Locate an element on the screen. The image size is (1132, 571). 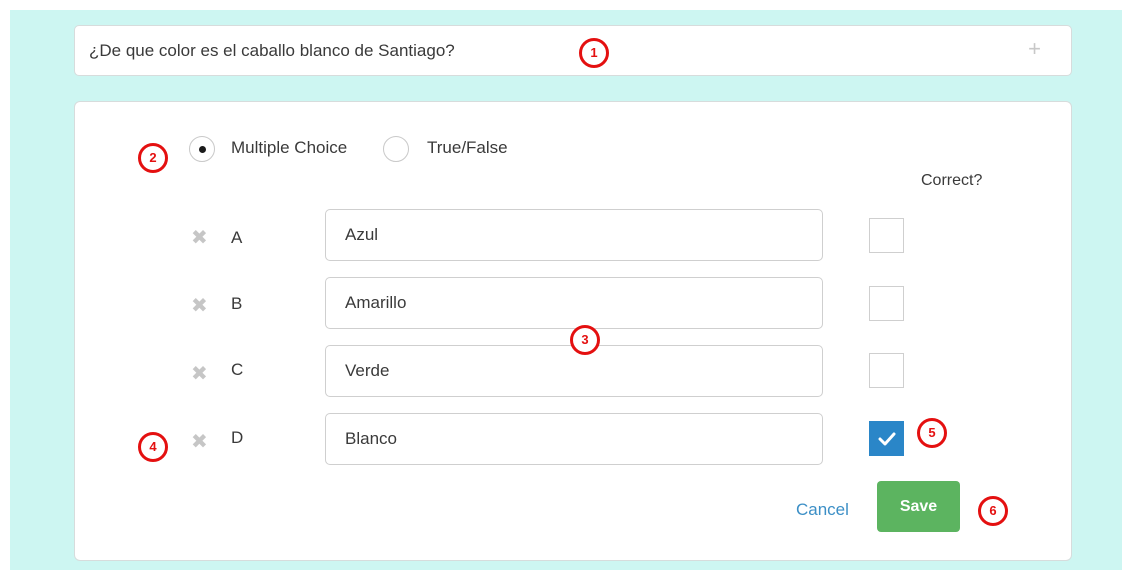
remove-answer-a-icon: ✖ is located at coordinates (199, 238).